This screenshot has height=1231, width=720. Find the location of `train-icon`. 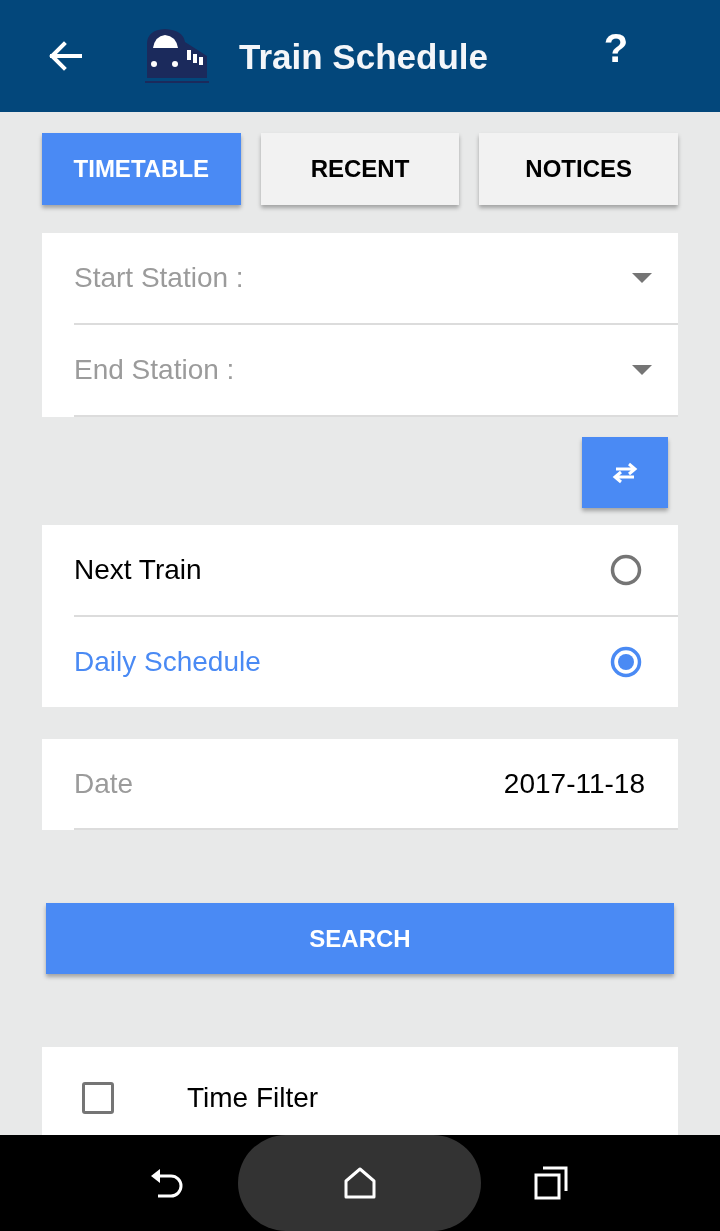

train-icon is located at coordinates (176, 56).